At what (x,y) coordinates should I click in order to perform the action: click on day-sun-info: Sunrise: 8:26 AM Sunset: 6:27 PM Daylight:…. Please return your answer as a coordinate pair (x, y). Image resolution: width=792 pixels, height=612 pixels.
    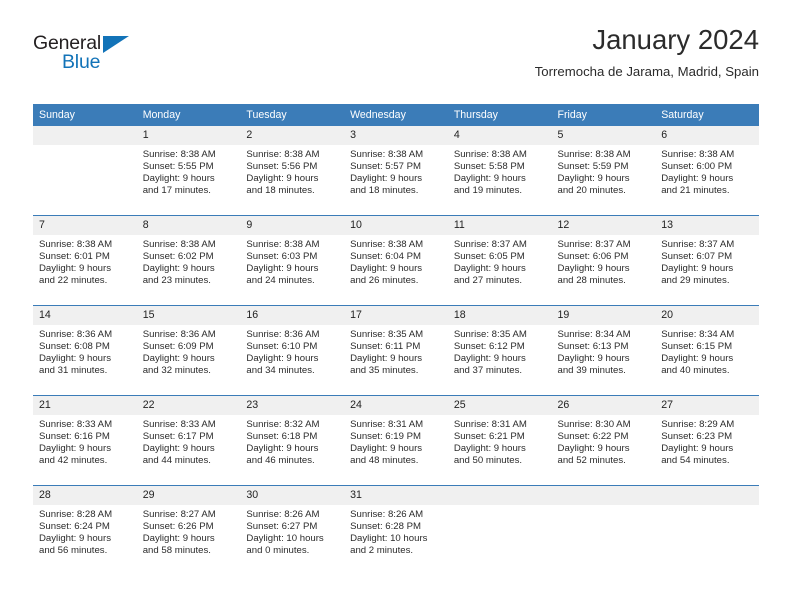
    Looking at the image, I should click on (292, 531).